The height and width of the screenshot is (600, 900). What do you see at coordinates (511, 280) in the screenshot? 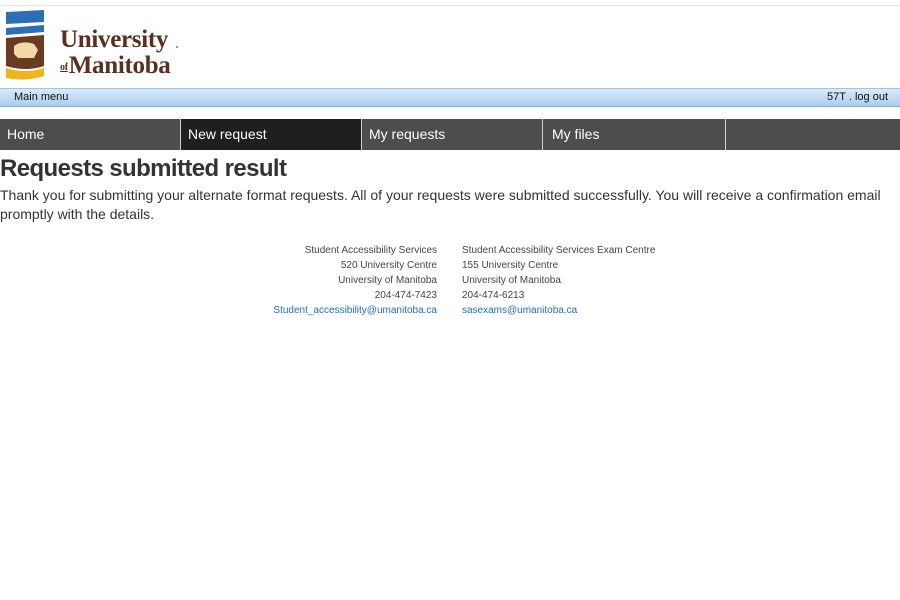
I see `contact-exam-institution: University of Manitoba` at bounding box center [511, 280].